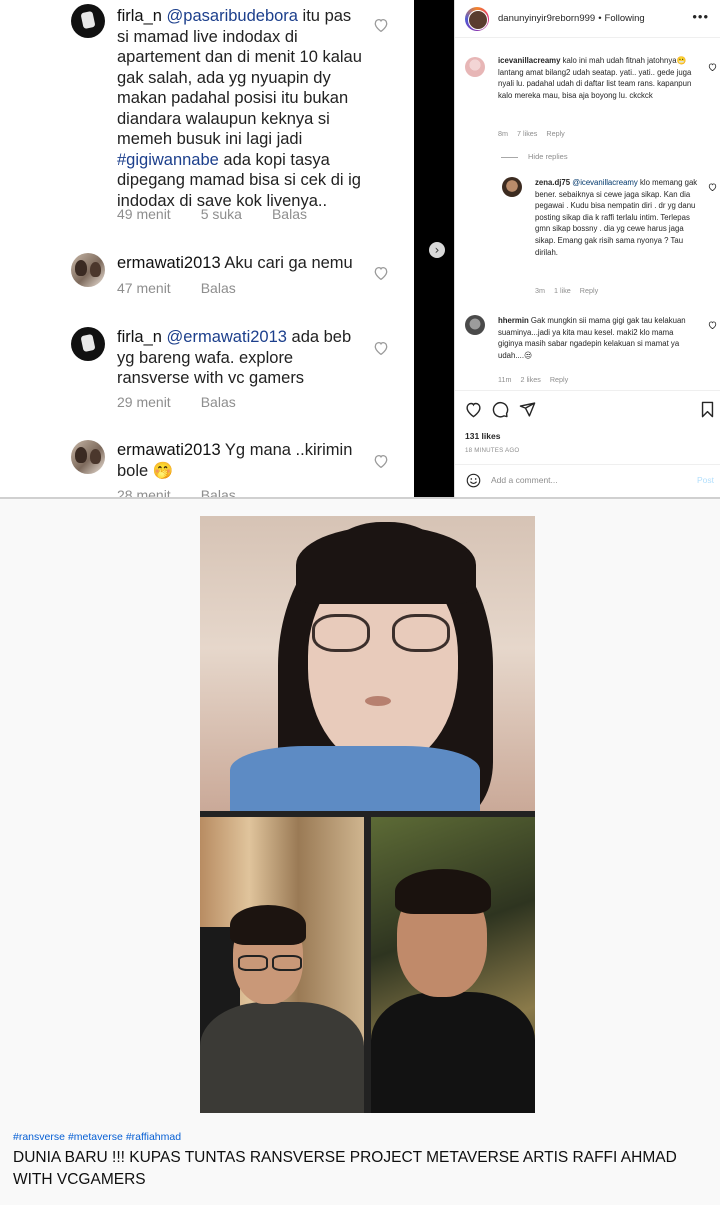 The width and height of the screenshot is (720, 1205). I want to click on comment-meta: 49 menit 5 suka Balas, so click(227, 214).